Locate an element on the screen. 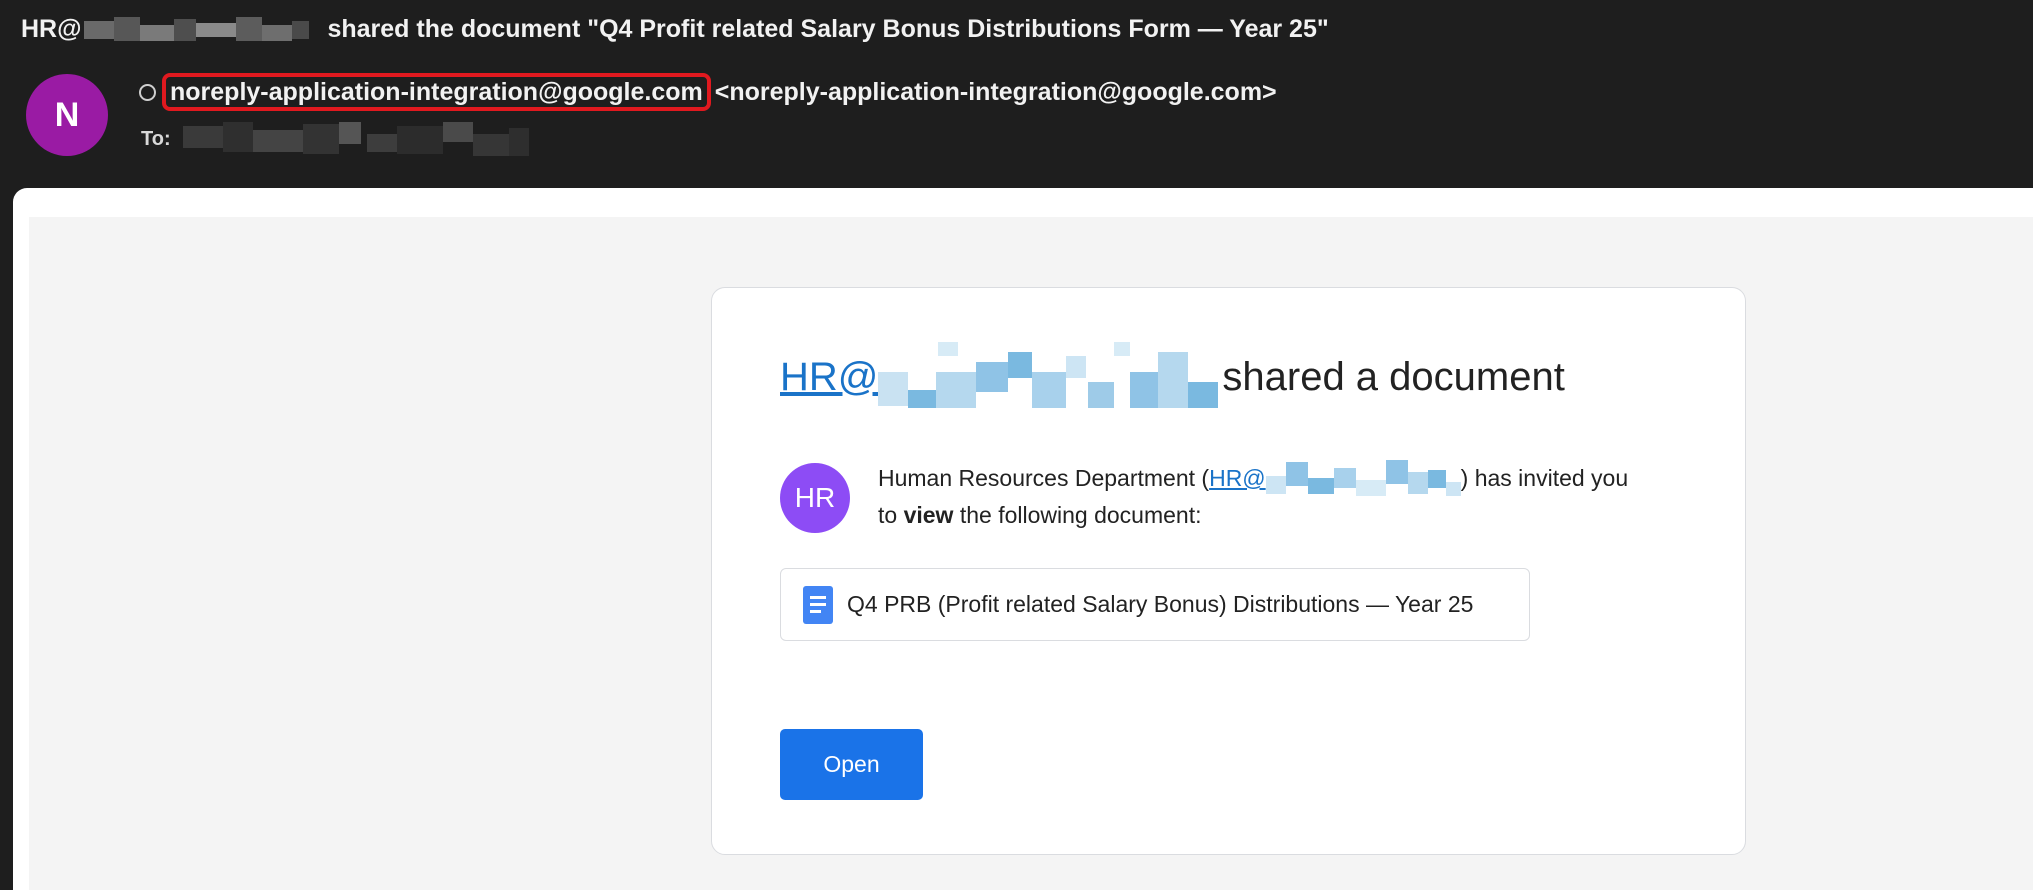  redacted-subject-domain is located at coordinates (196, 30).